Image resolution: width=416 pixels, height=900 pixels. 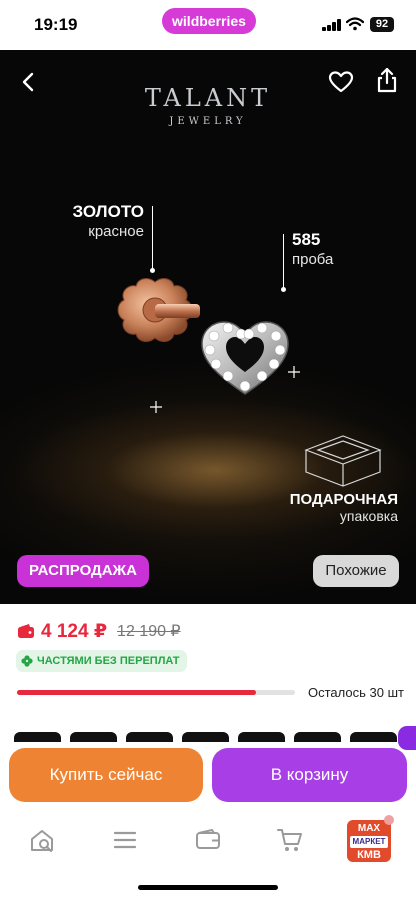 I want to click on stock-left-label: Осталось 30 шт, so click(x=356, y=692).